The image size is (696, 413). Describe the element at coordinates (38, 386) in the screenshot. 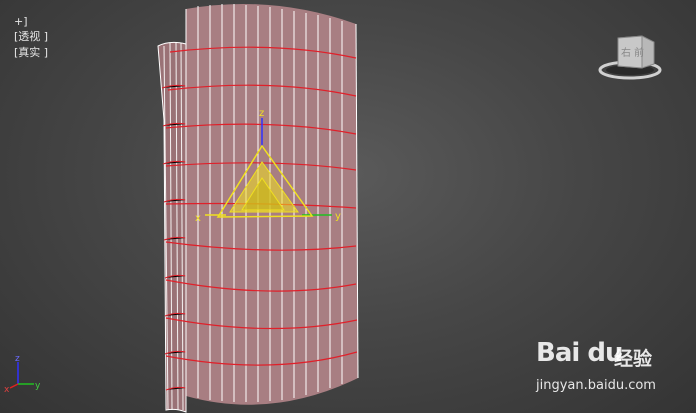

I see `tripod-y-label: y` at that location.